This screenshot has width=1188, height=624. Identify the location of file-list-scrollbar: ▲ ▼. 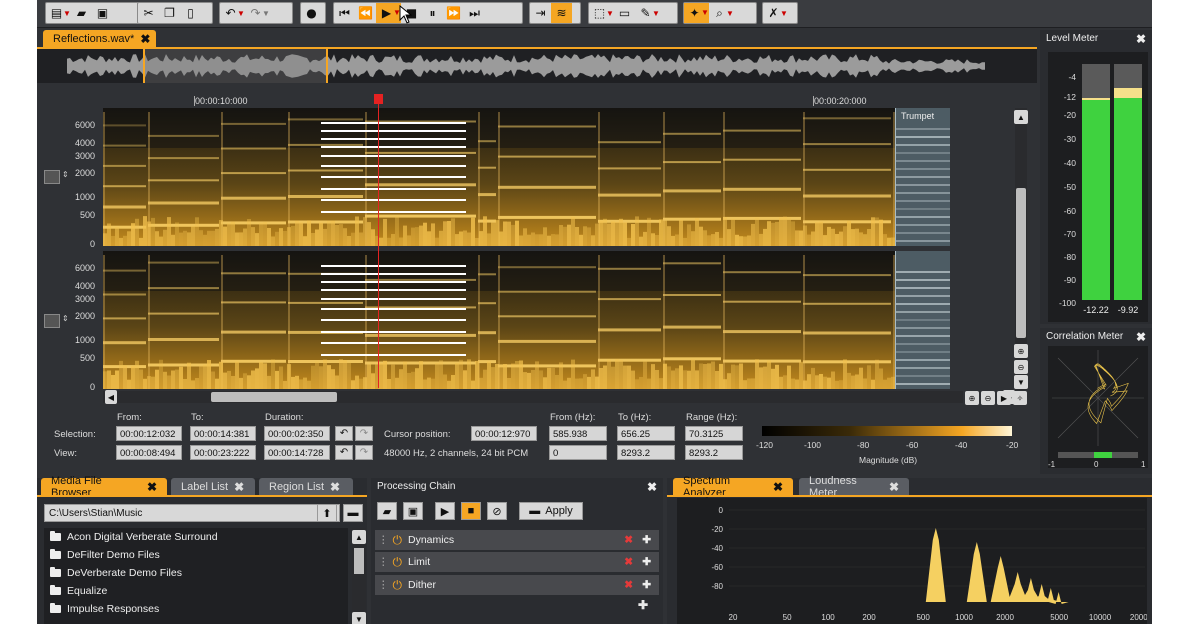
(359, 576).